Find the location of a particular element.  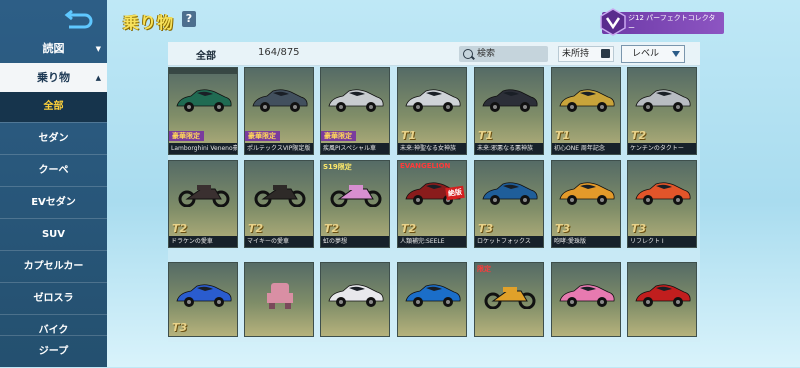

vehicle-name: 未来:神聖なる女神族 is located at coordinates (432, 148).